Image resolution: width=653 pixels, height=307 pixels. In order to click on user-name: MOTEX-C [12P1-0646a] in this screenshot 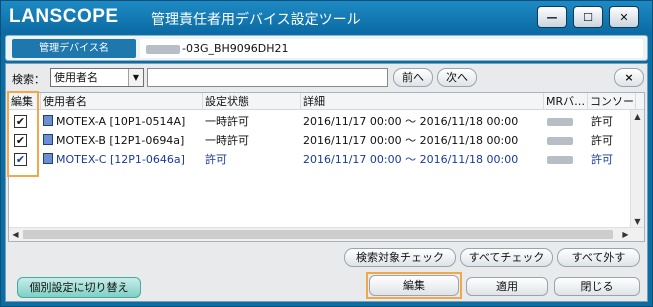, I will do `click(120, 159)`.